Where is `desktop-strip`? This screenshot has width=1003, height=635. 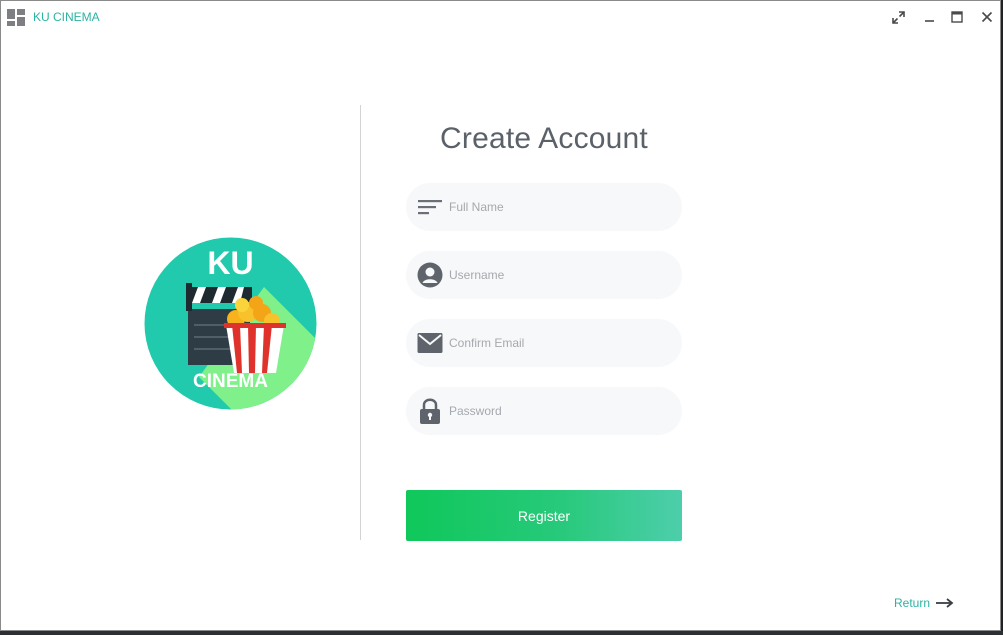 desktop-strip is located at coordinates (501, 633).